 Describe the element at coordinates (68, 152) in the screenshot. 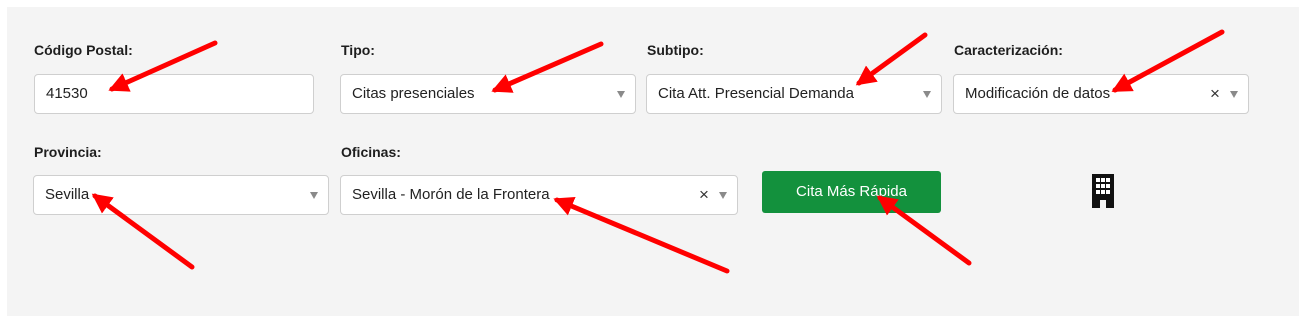

I see `provincia-label: Provincia:` at that location.